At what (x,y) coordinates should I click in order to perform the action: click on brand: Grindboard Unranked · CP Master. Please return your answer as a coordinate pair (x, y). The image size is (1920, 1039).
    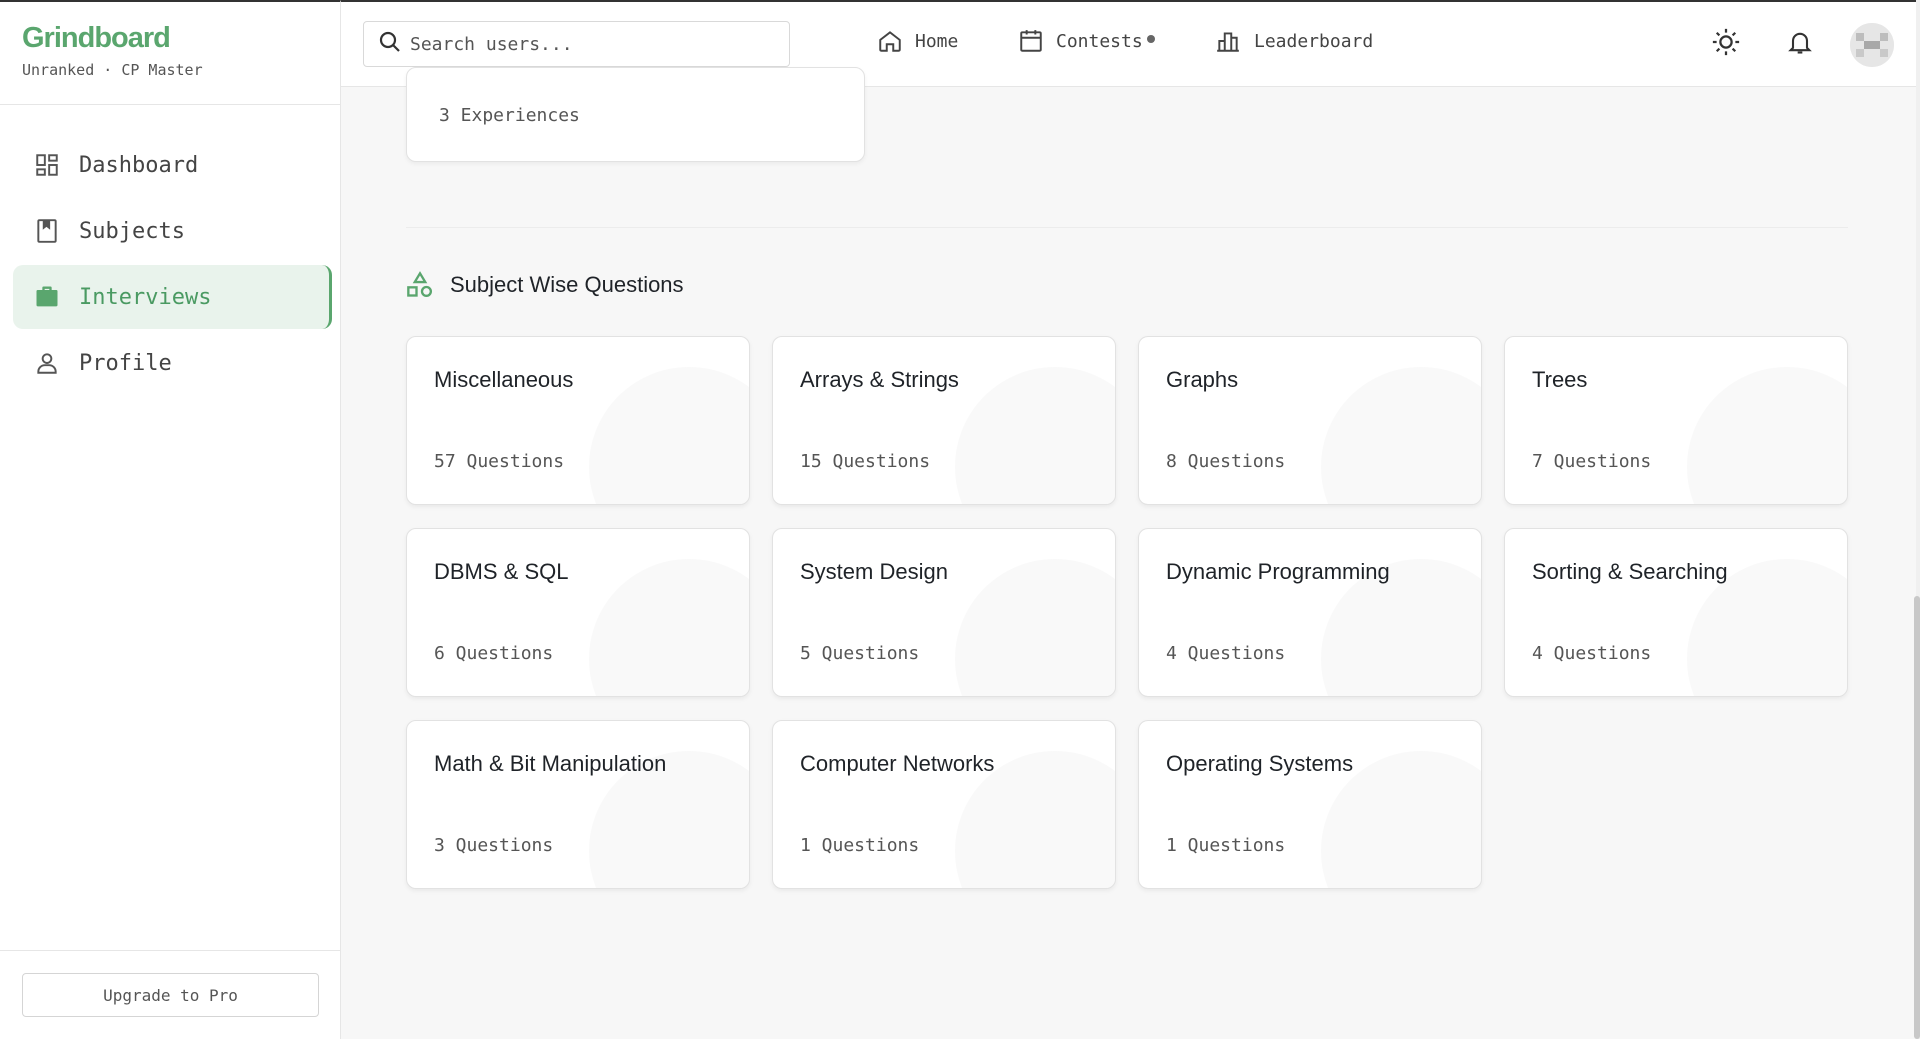
    Looking at the image, I should click on (170, 53).